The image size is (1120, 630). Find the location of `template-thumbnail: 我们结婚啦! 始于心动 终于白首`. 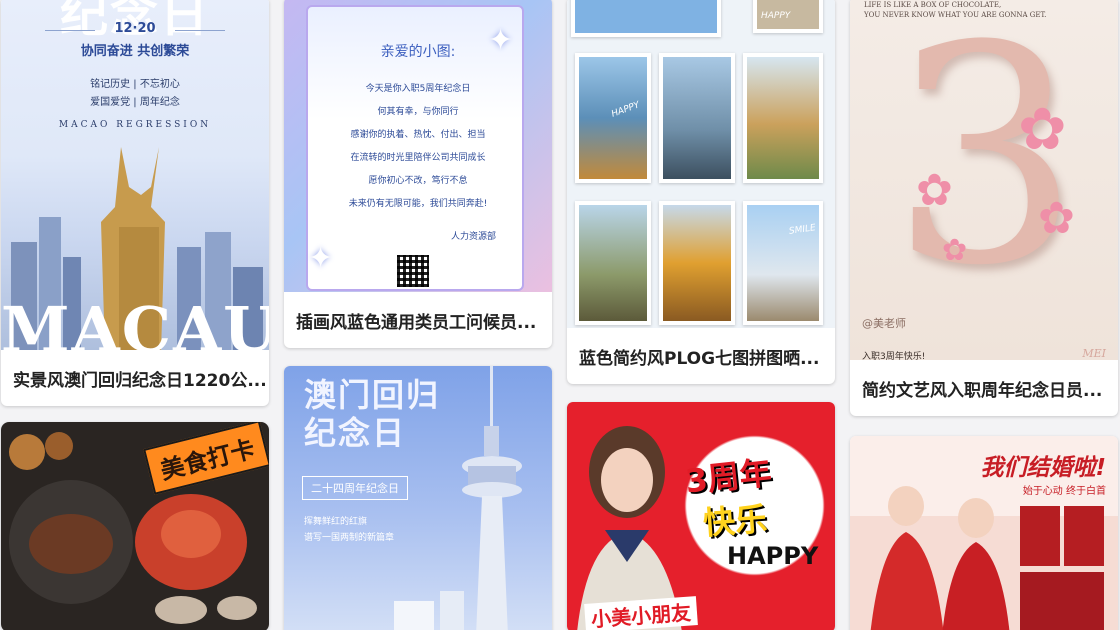

template-thumbnail: 我们结婚啦! 始于心动 终于白首 is located at coordinates (984, 533).